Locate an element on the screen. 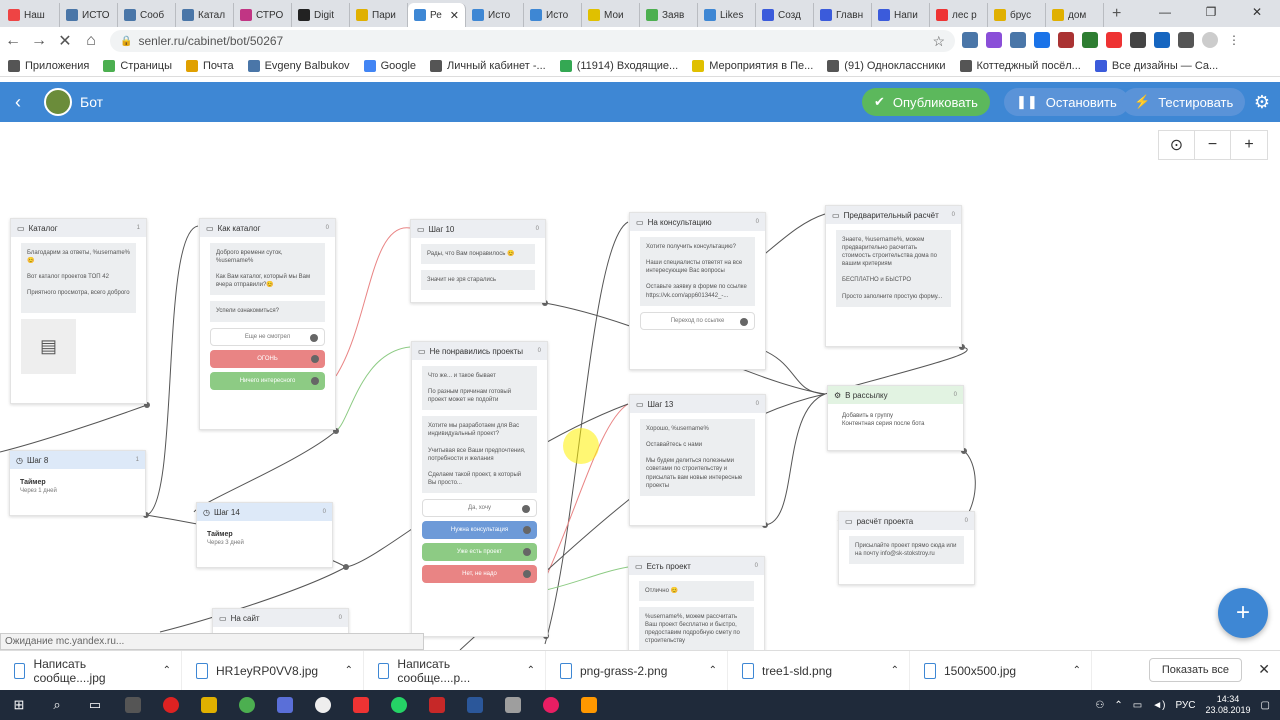 The height and width of the screenshot is (720, 1280). center-icon: ⊙ is located at coordinates (1177, 145).